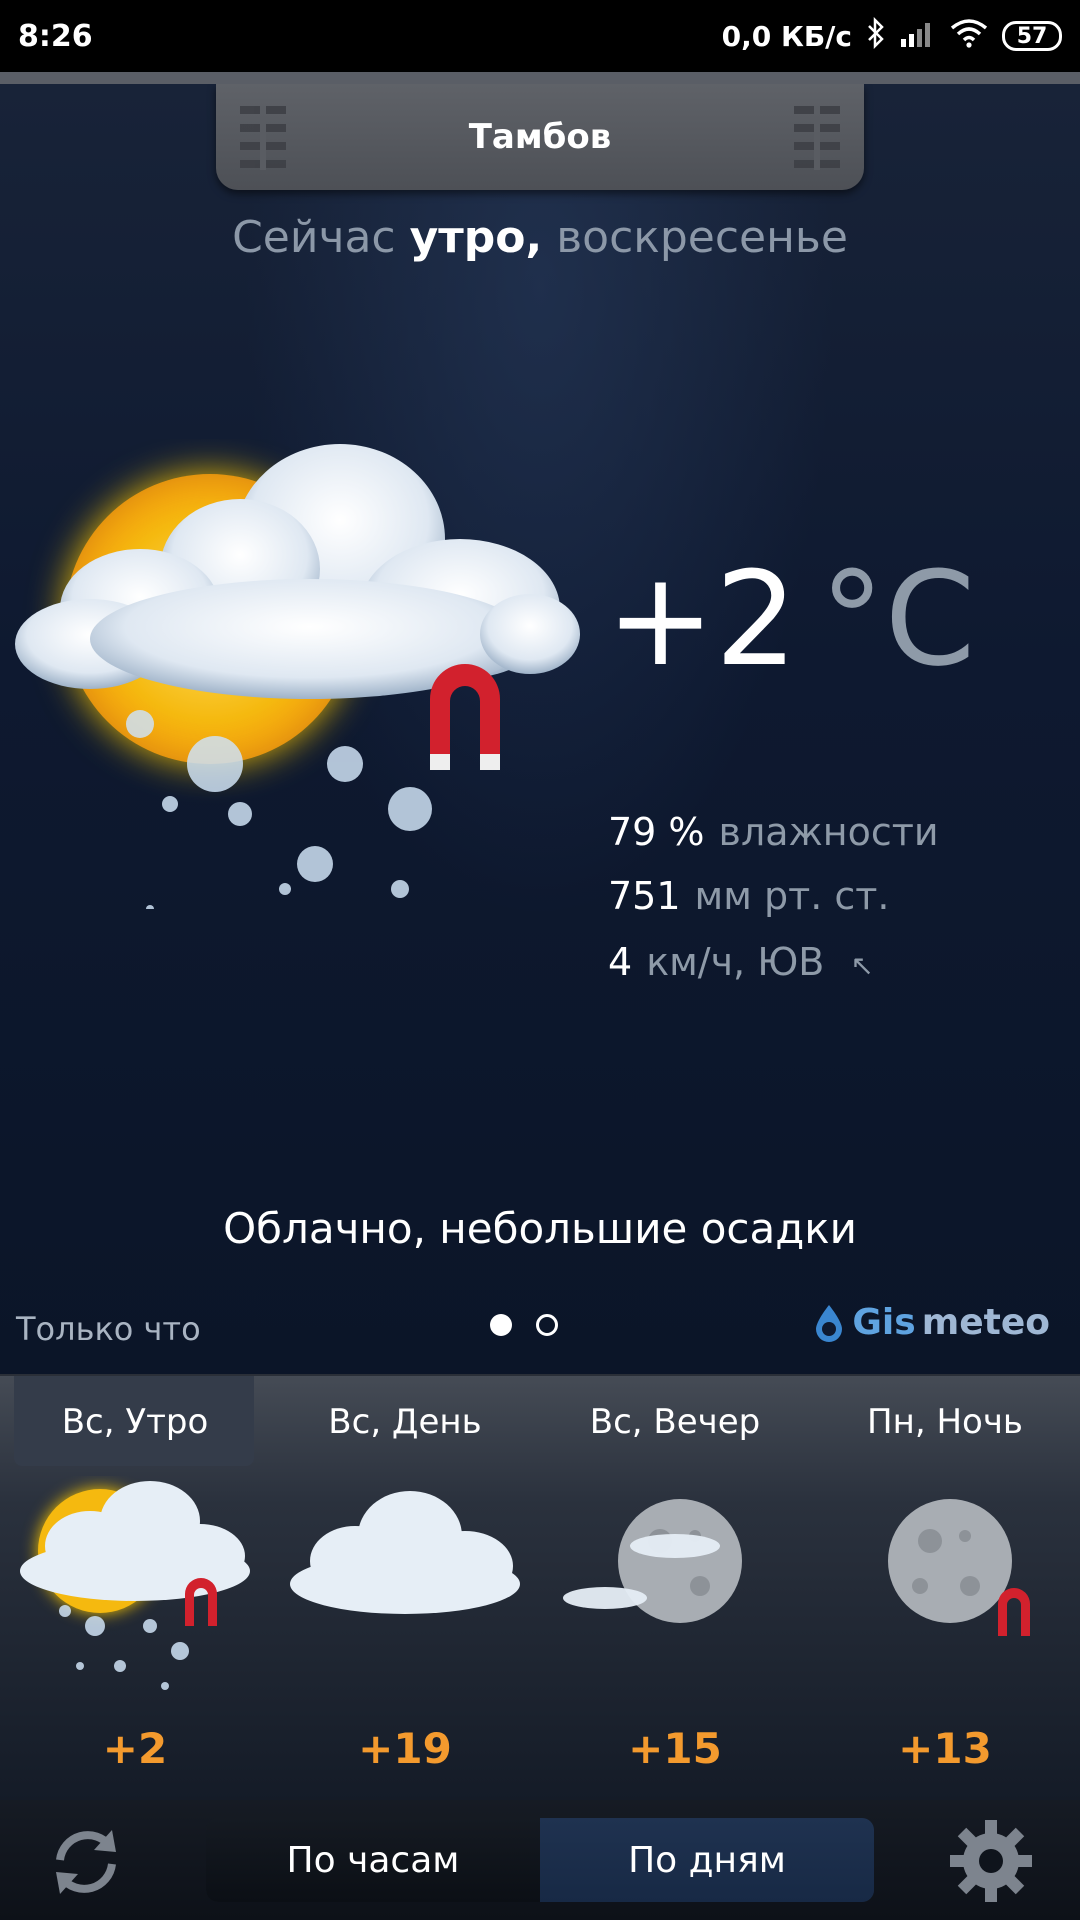 Image resolution: width=1080 pixels, height=1920 pixels. I want to click on pressure-value: 751, so click(644, 896).